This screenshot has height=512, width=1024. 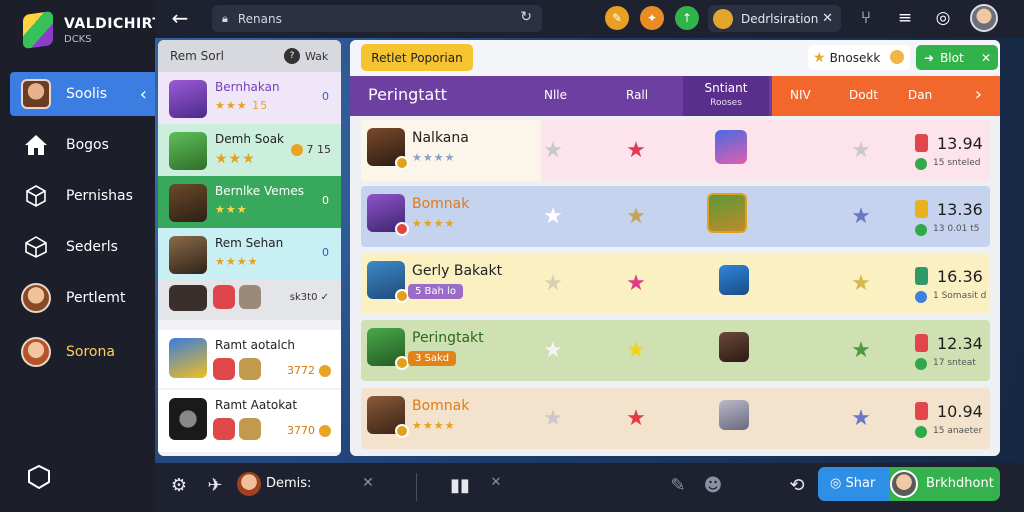 I want to click on list-item: Rem Sehan ★★★★ 0, so click(x=249, y=254).